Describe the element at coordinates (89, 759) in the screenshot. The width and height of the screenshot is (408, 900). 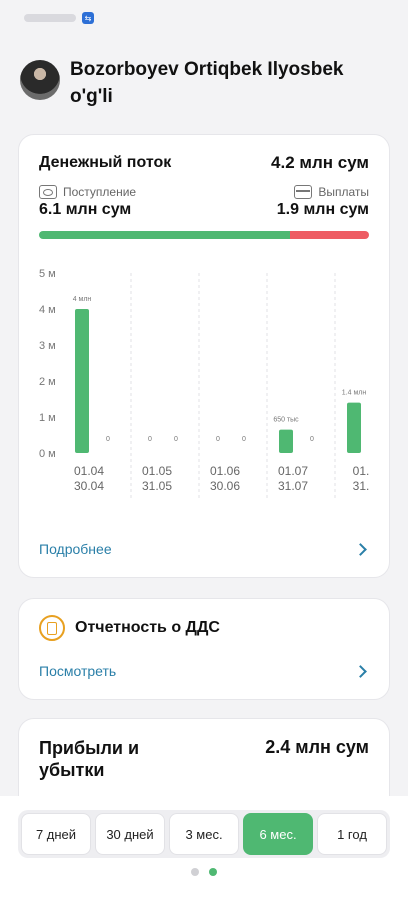
I see `profit-loss-title: Прибыли и убытки` at that location.